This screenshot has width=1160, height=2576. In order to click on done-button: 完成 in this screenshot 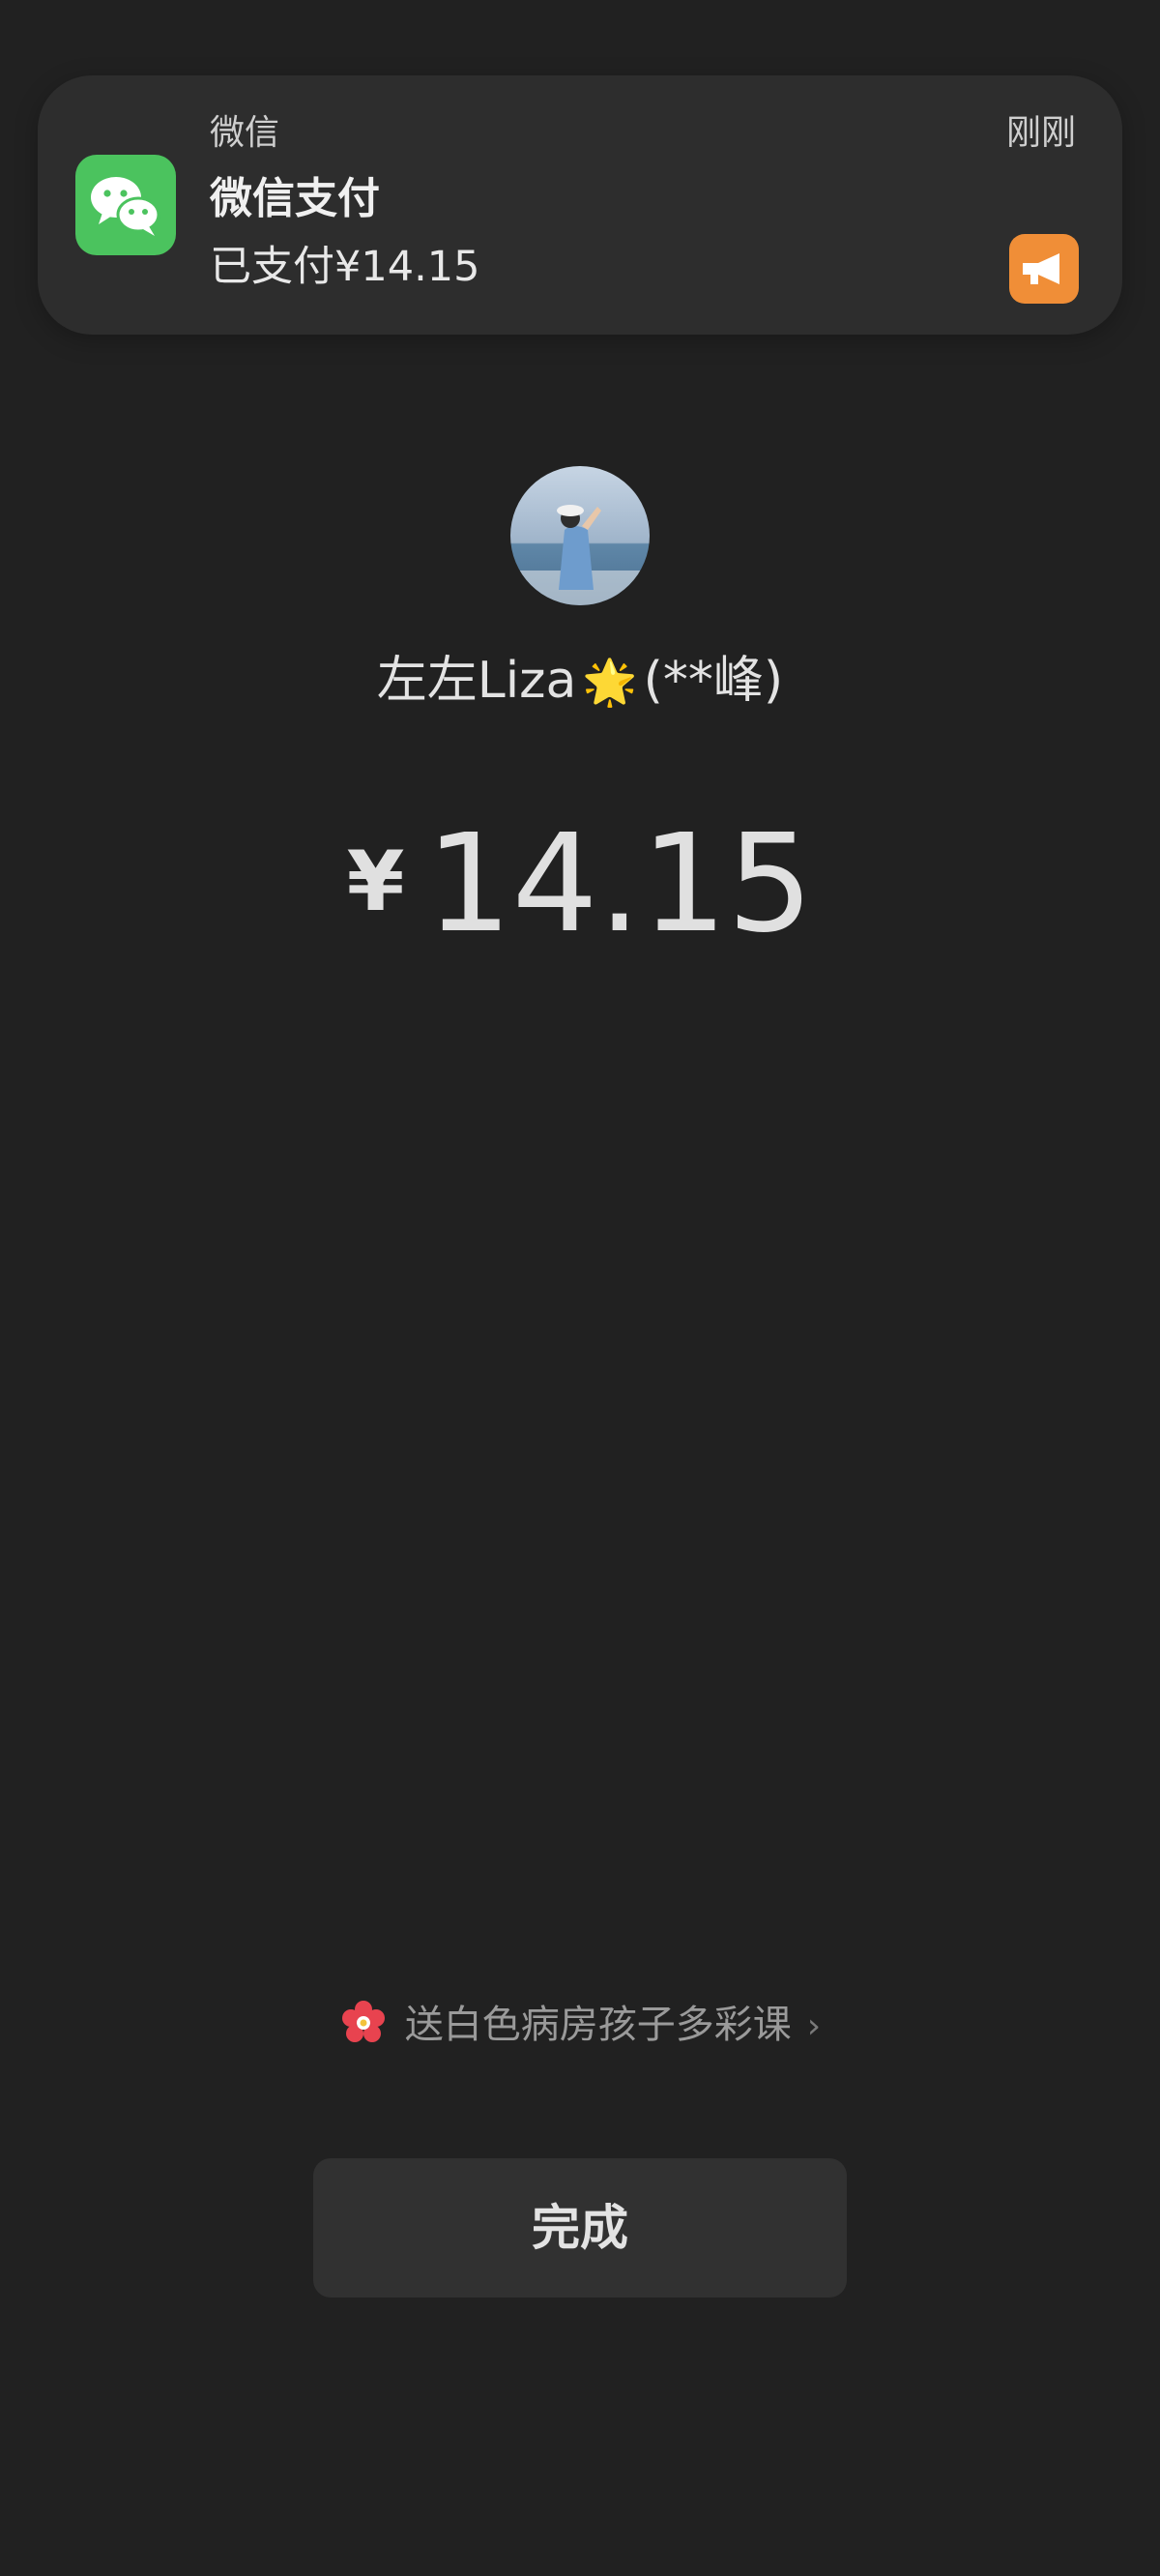, I will do `click(580, 2228)`.